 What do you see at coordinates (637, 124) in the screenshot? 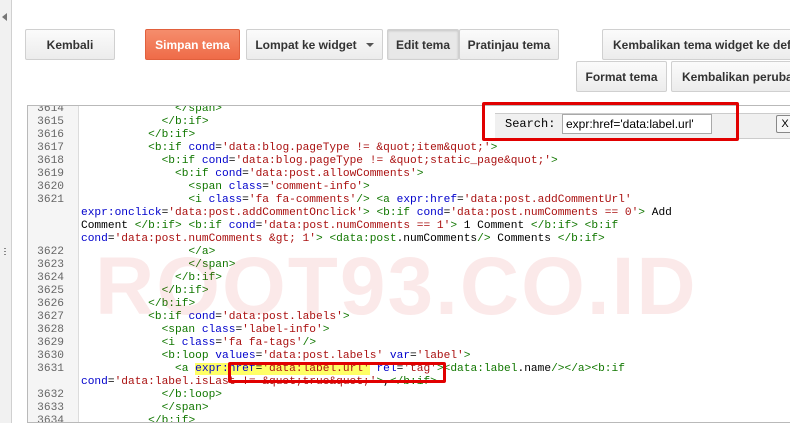
I see `search-input` at bounding box center [637, 124].